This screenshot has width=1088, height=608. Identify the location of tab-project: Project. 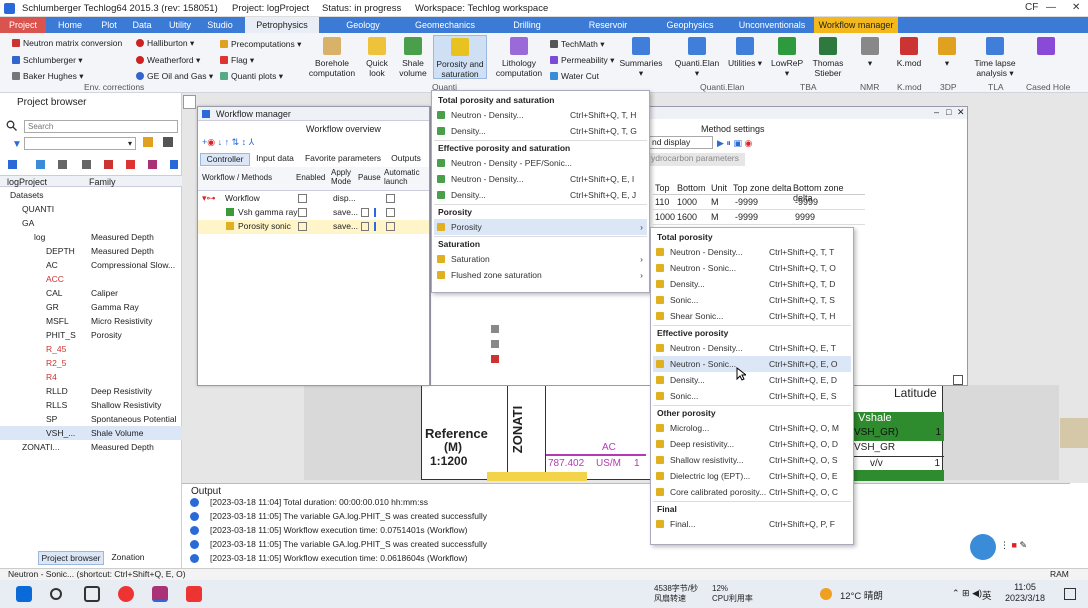
(23, 25).